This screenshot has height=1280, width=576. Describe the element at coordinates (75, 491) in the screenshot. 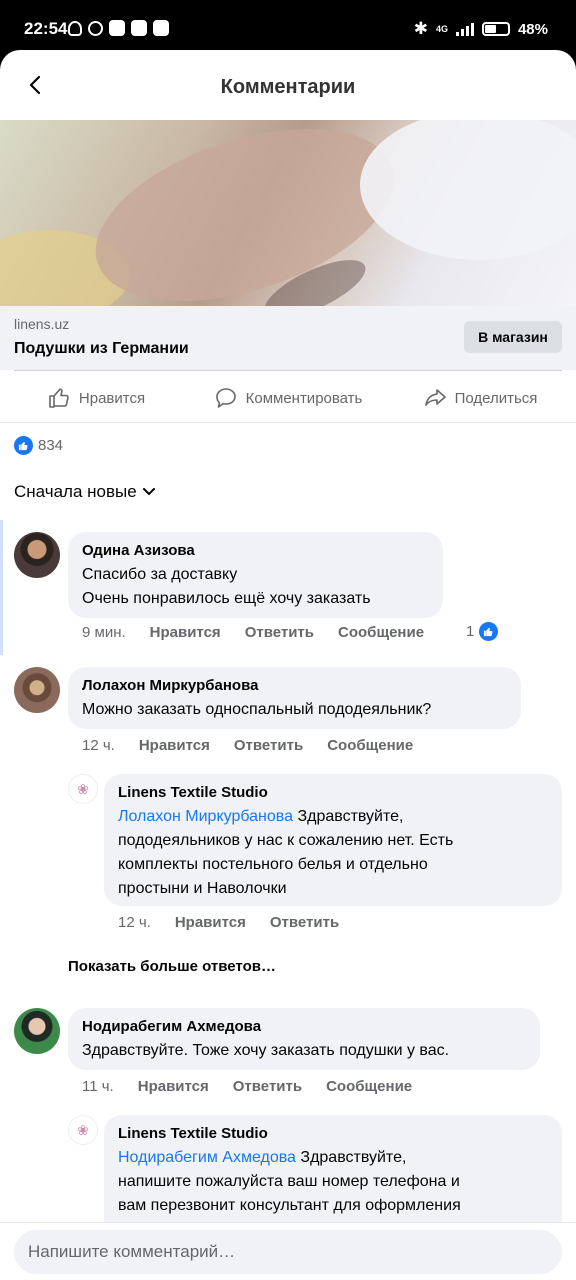

I see `sort-label: Сначала новые` at that location.